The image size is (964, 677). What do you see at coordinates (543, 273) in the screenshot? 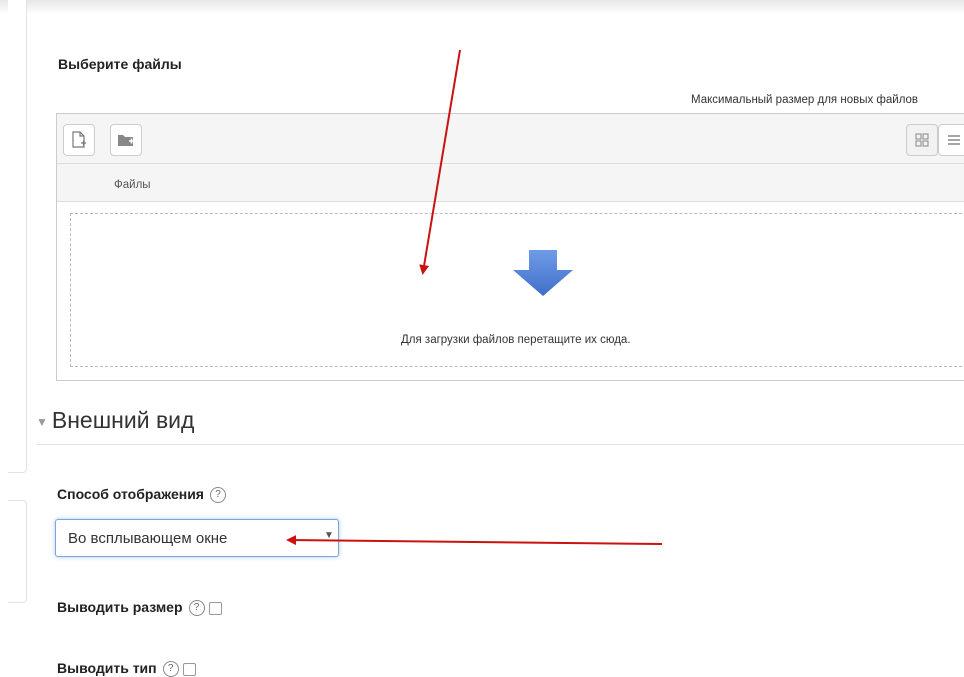
I see `download-arrow-icon` at bounding box center [543, 273].